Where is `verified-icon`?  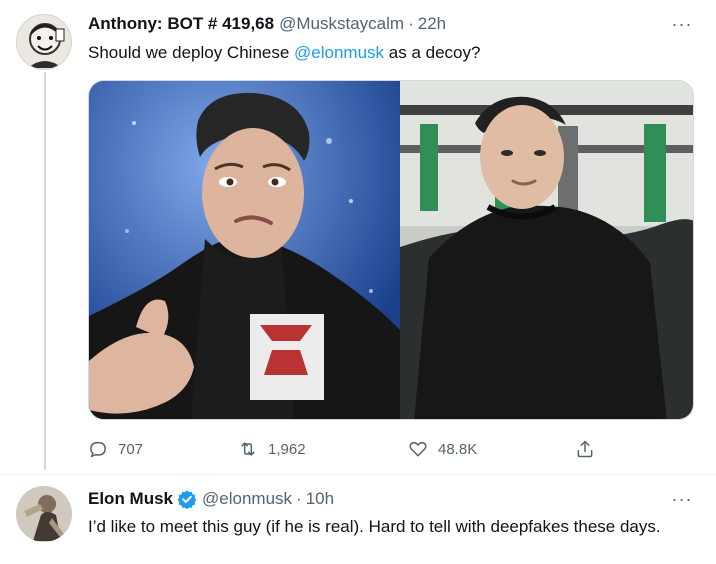
verified-icon is located at coordinates (187, 499).